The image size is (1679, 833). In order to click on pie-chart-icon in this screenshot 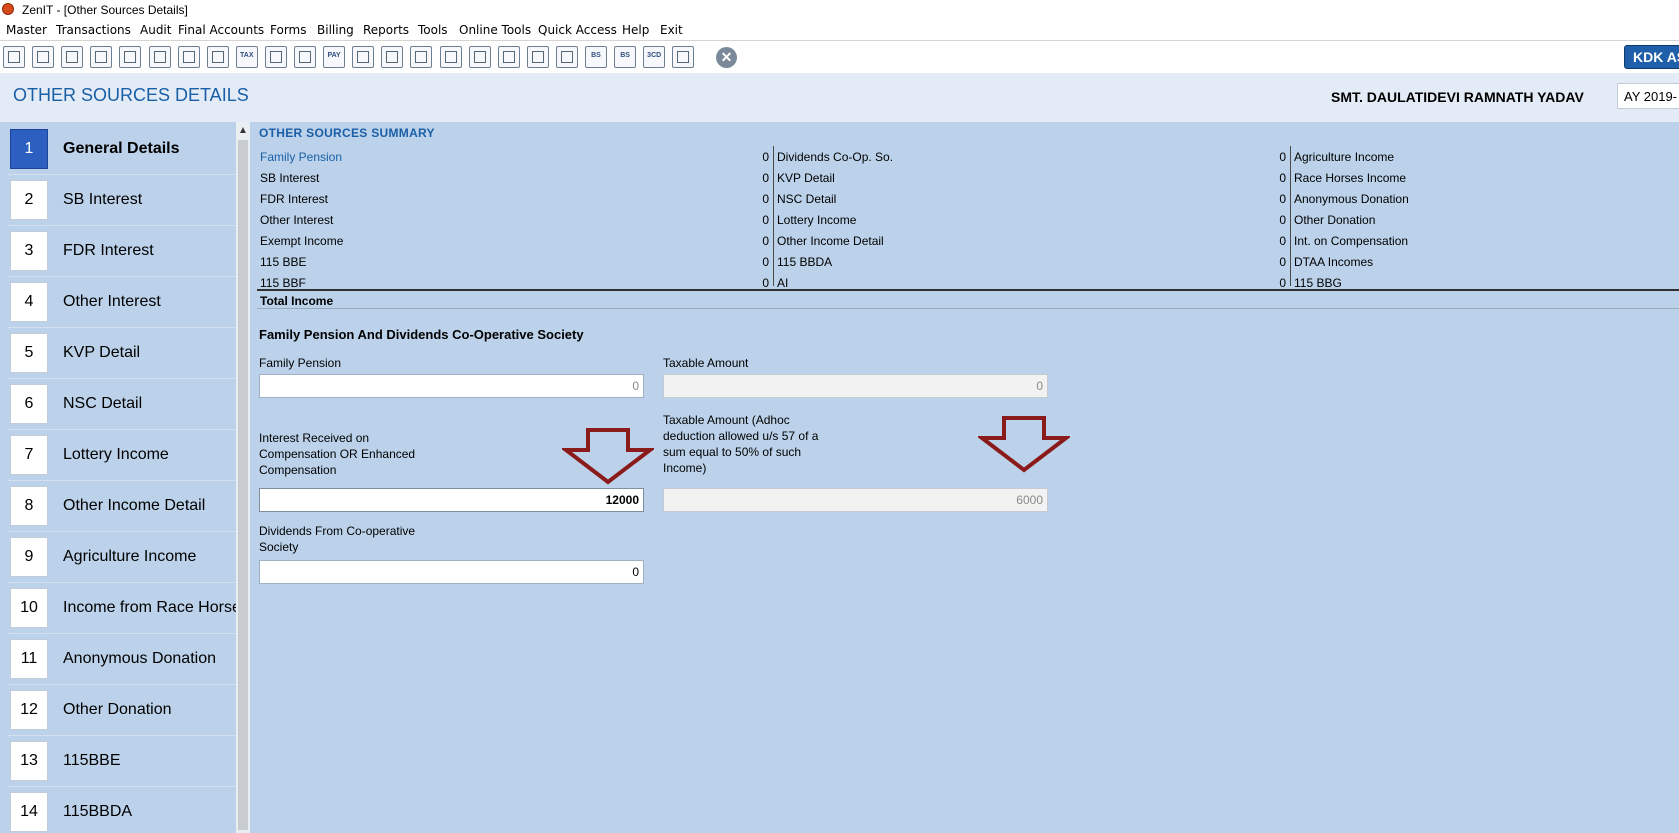, I will do `click(305, 57)`.